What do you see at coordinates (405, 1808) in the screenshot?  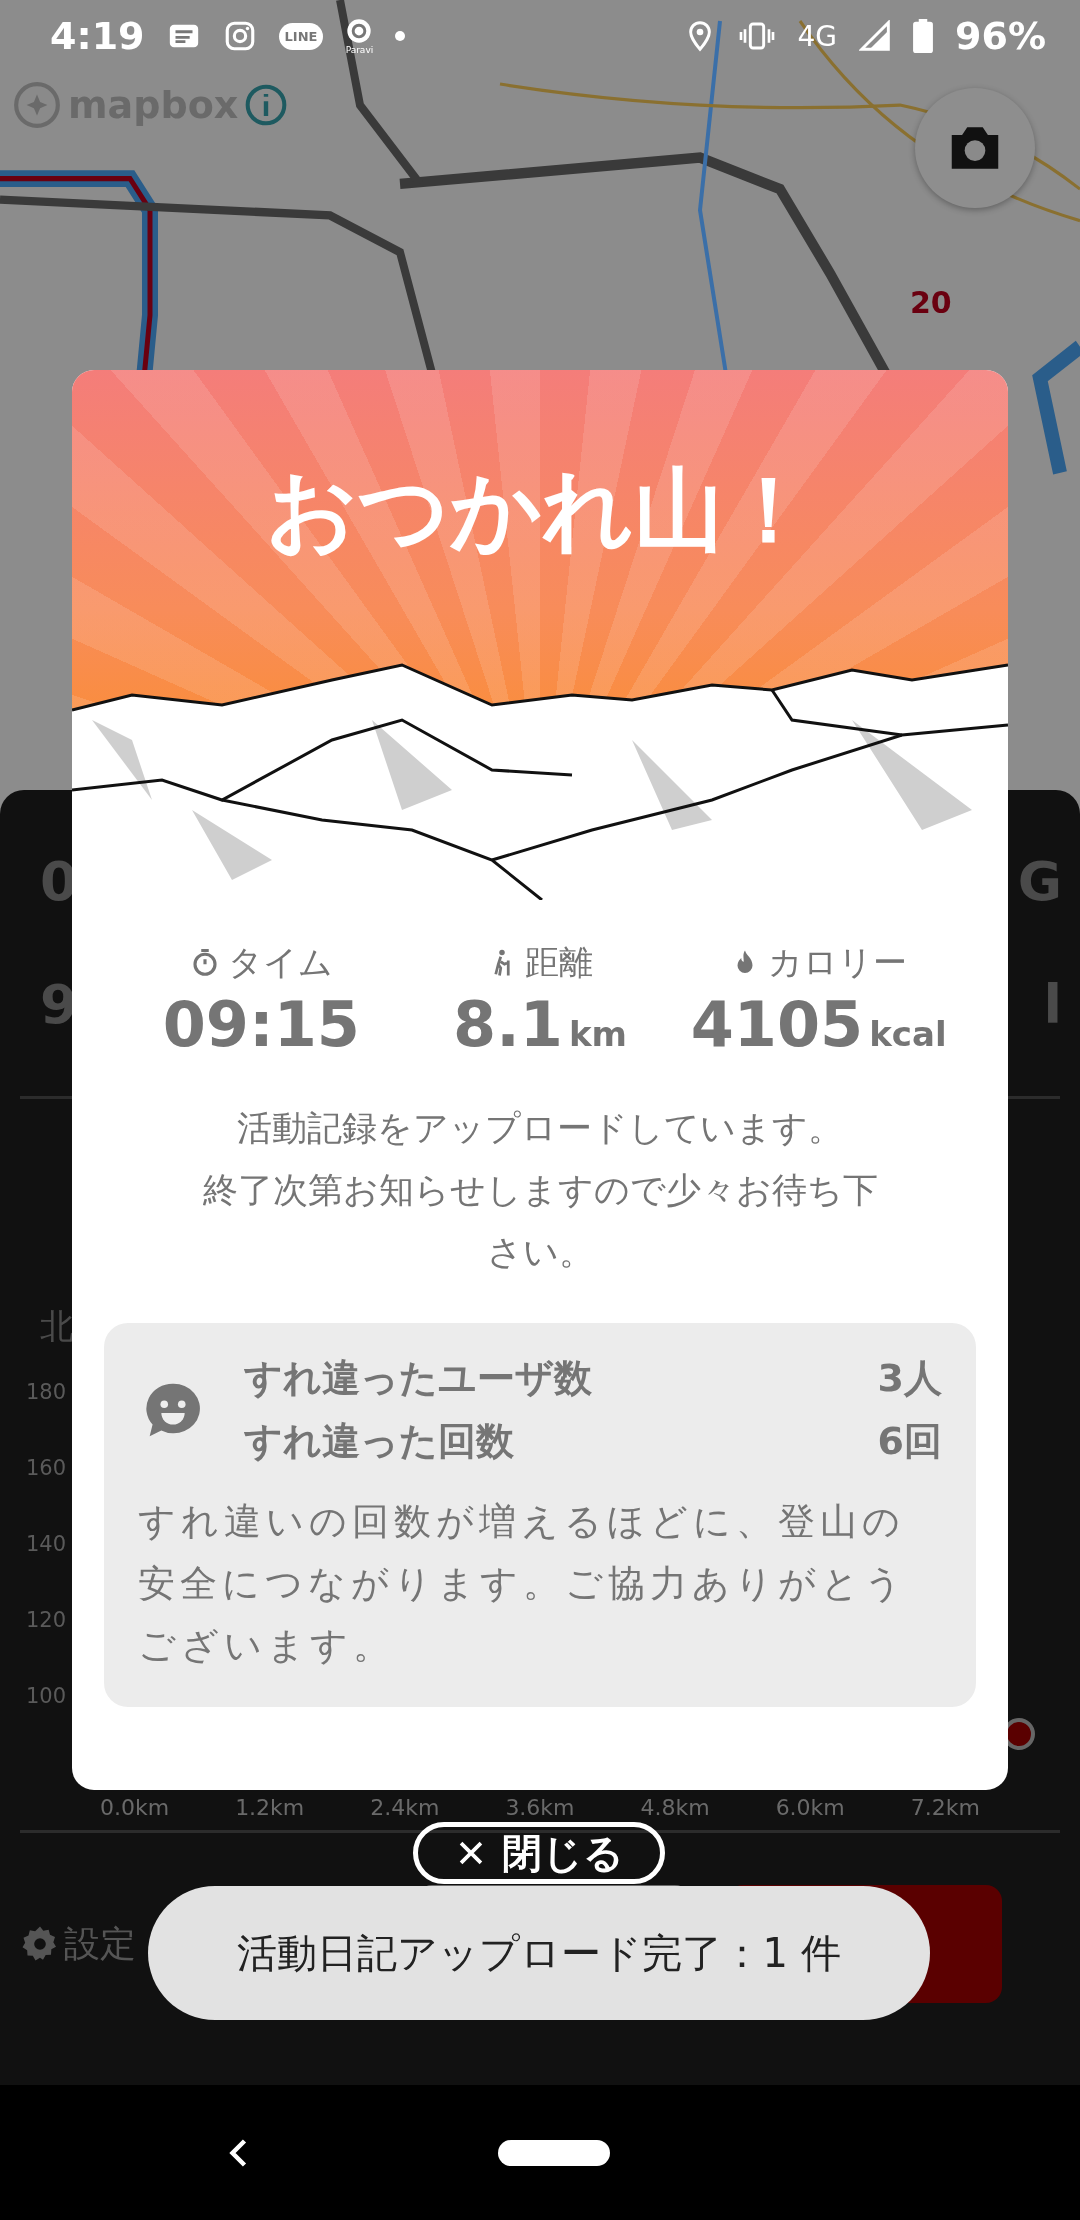 I see `axis-label: 2.4km` at bounding box center [405, 1808].